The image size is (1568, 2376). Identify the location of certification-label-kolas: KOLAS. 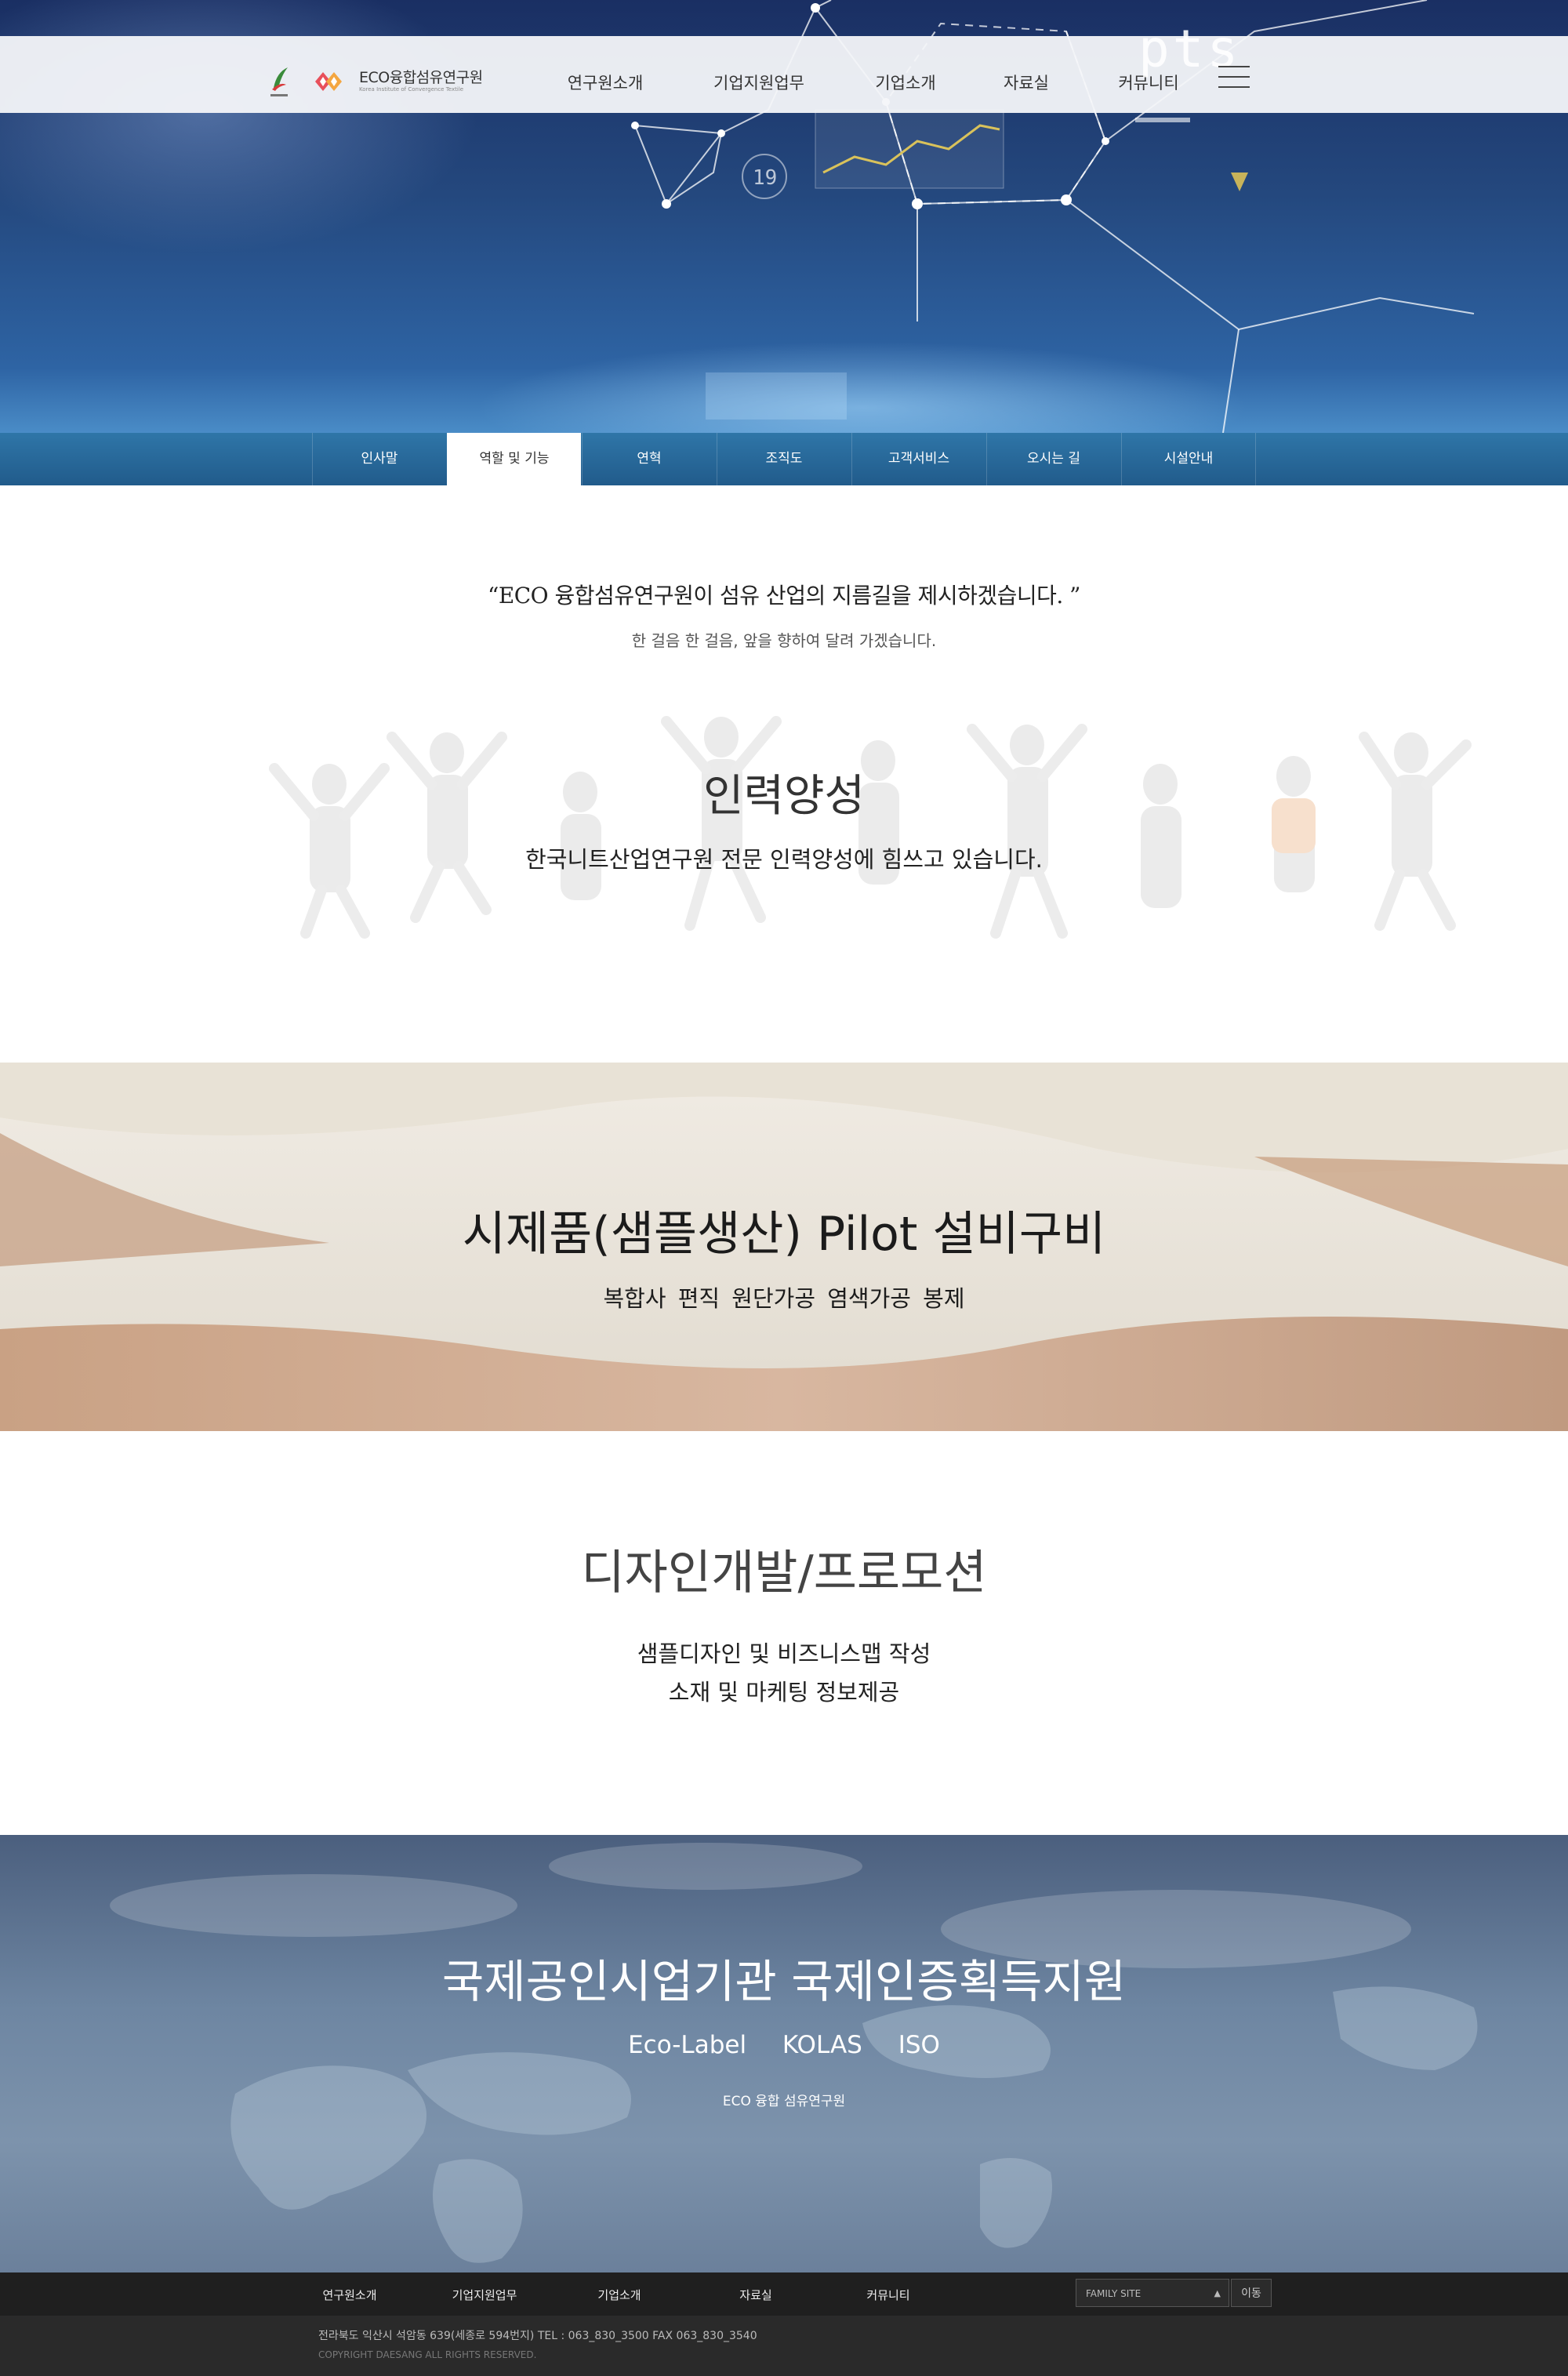
(822, 2045).